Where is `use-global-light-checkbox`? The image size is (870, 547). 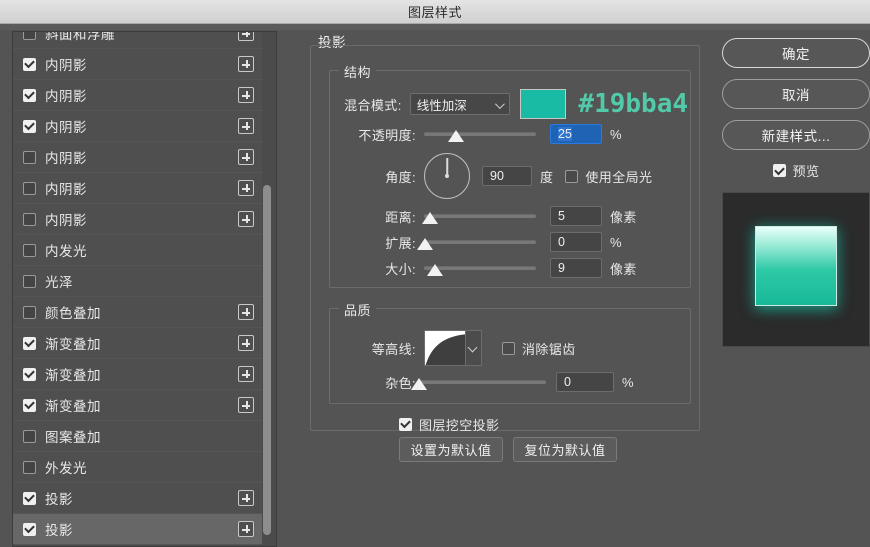
use-global-light-checkbox is located at coordinates (572, 176).